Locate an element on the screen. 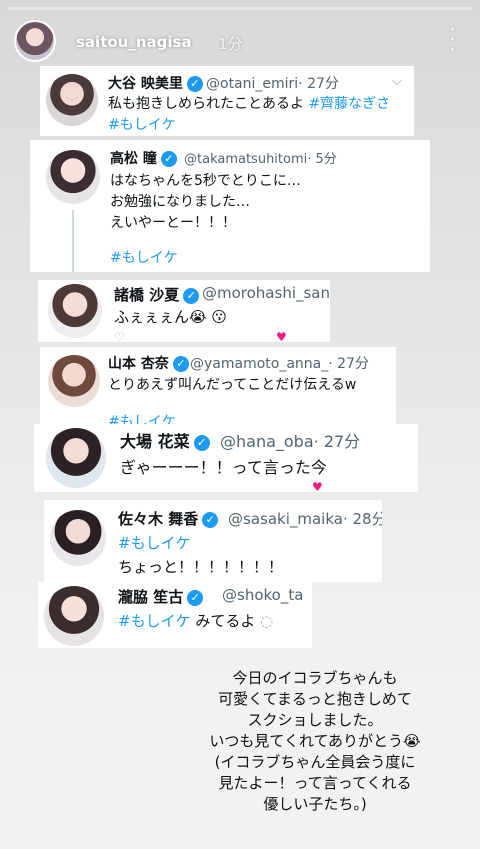  tweet-author-name: 佐々木 舞香 ✓ is located at coordinates (168, 518).